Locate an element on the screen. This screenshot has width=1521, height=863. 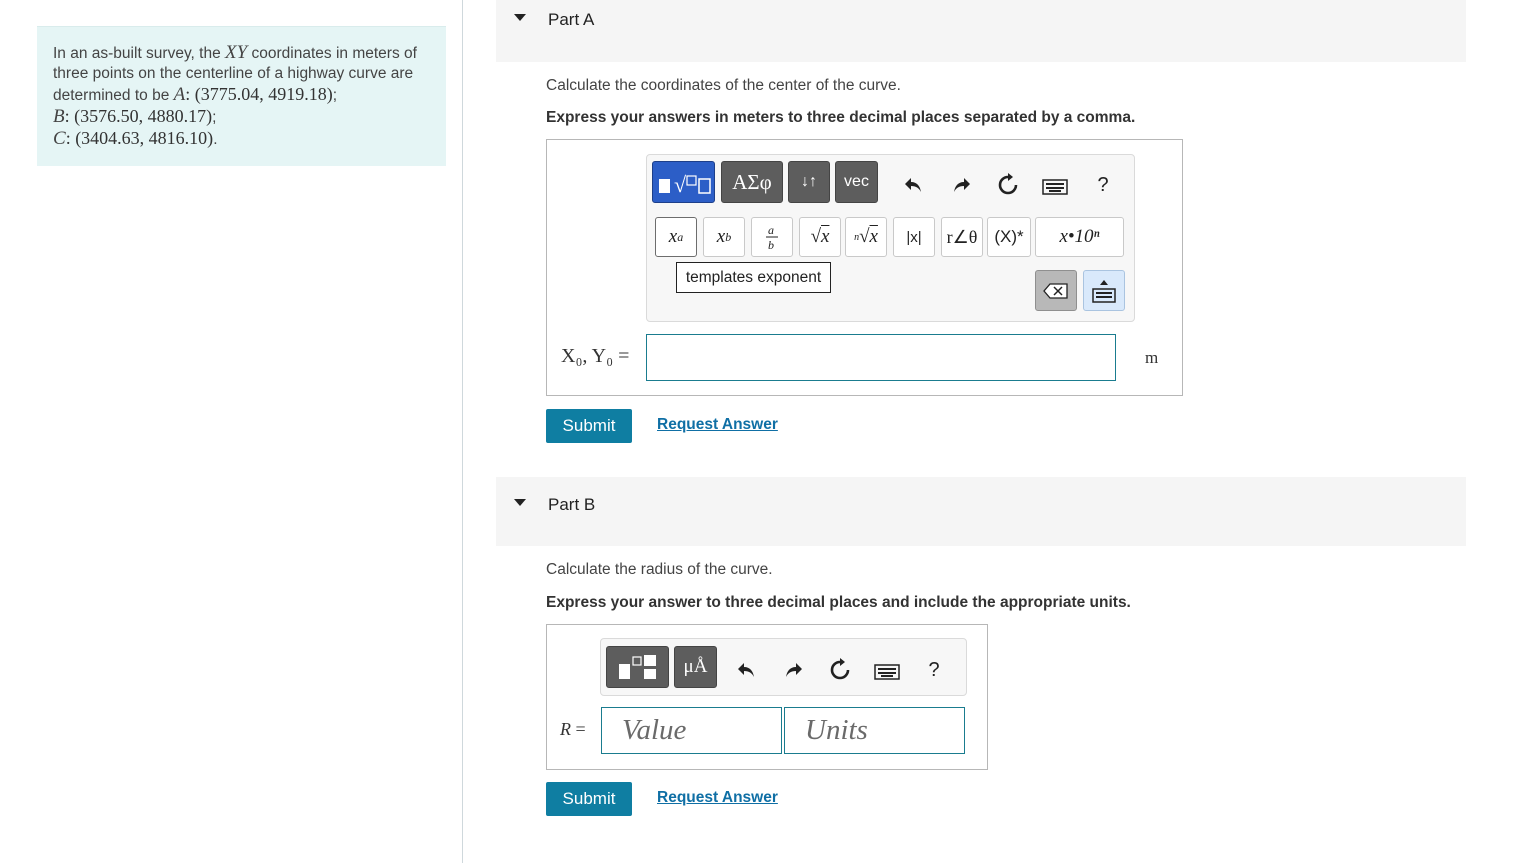
part-b-instruction: Calculate the radius of the curve. is located at coordinates (659, 569).